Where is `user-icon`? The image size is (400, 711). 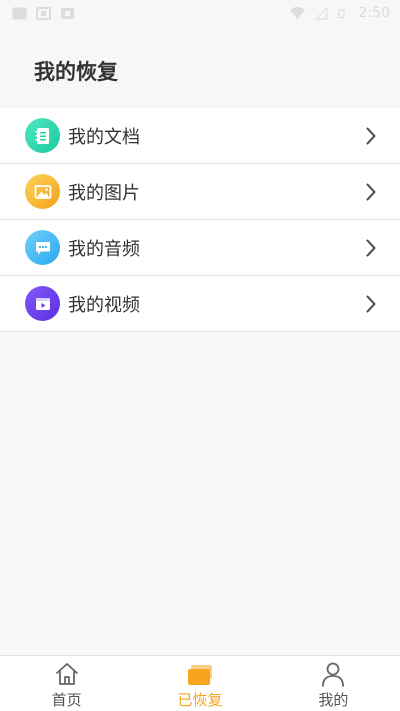 user-icon is located at coordinates (333, 674).